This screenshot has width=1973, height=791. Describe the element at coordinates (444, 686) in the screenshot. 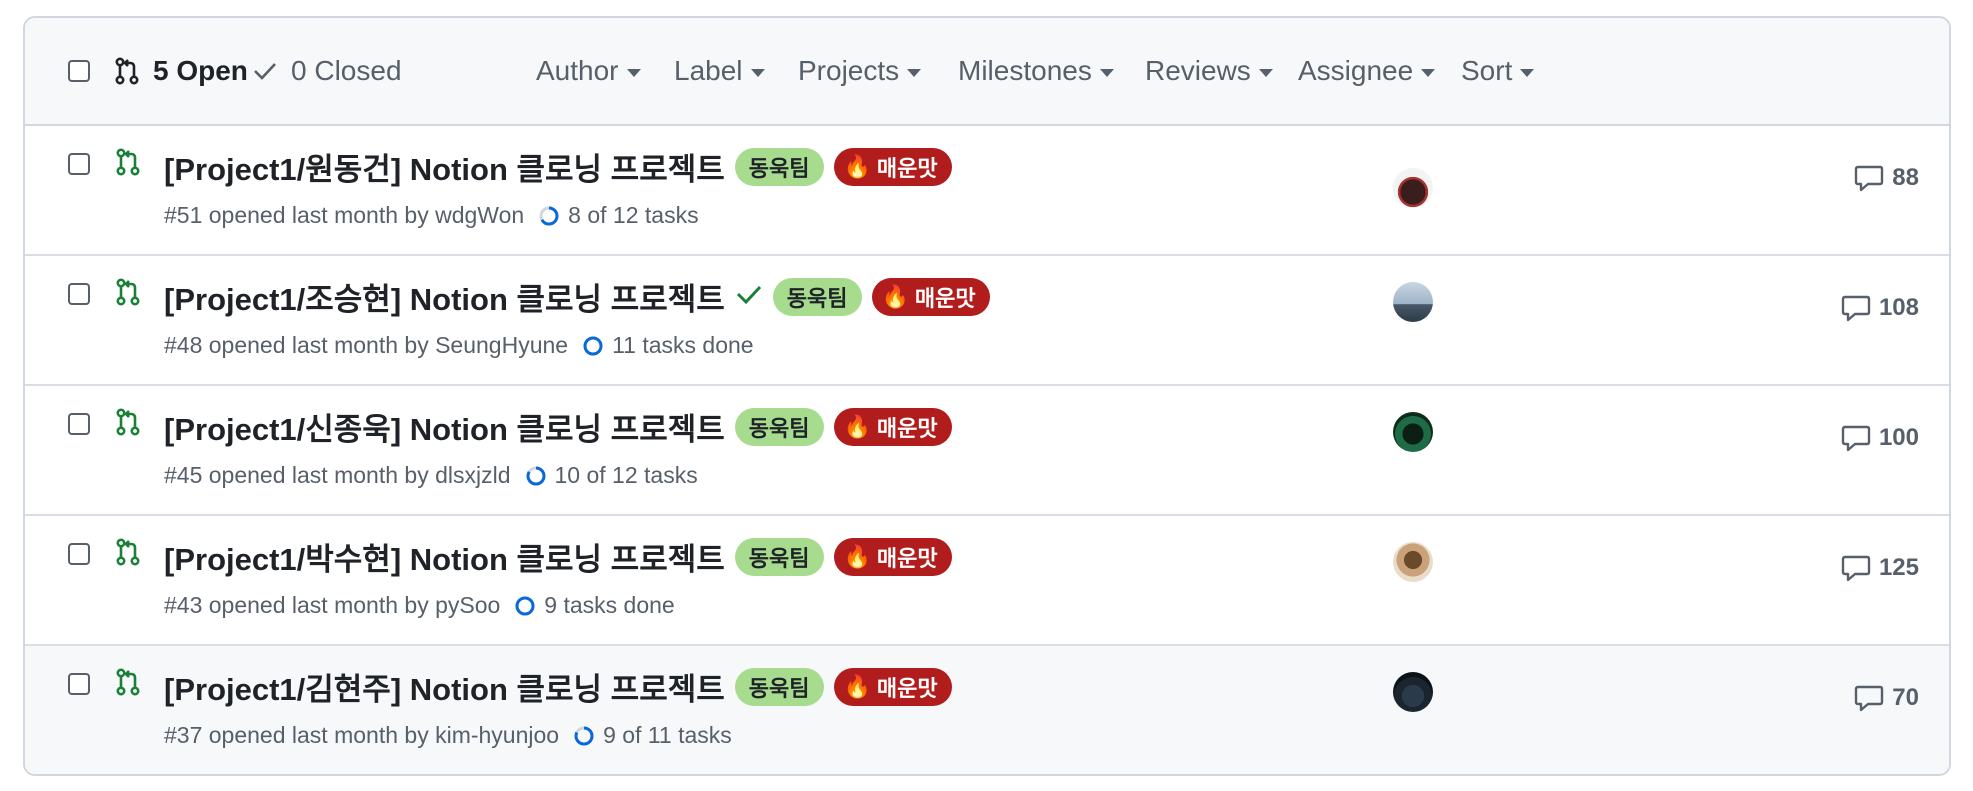

I see `pull-request-title: [Project1/김현주] Notion 클로닝 프로젝트` at that location.